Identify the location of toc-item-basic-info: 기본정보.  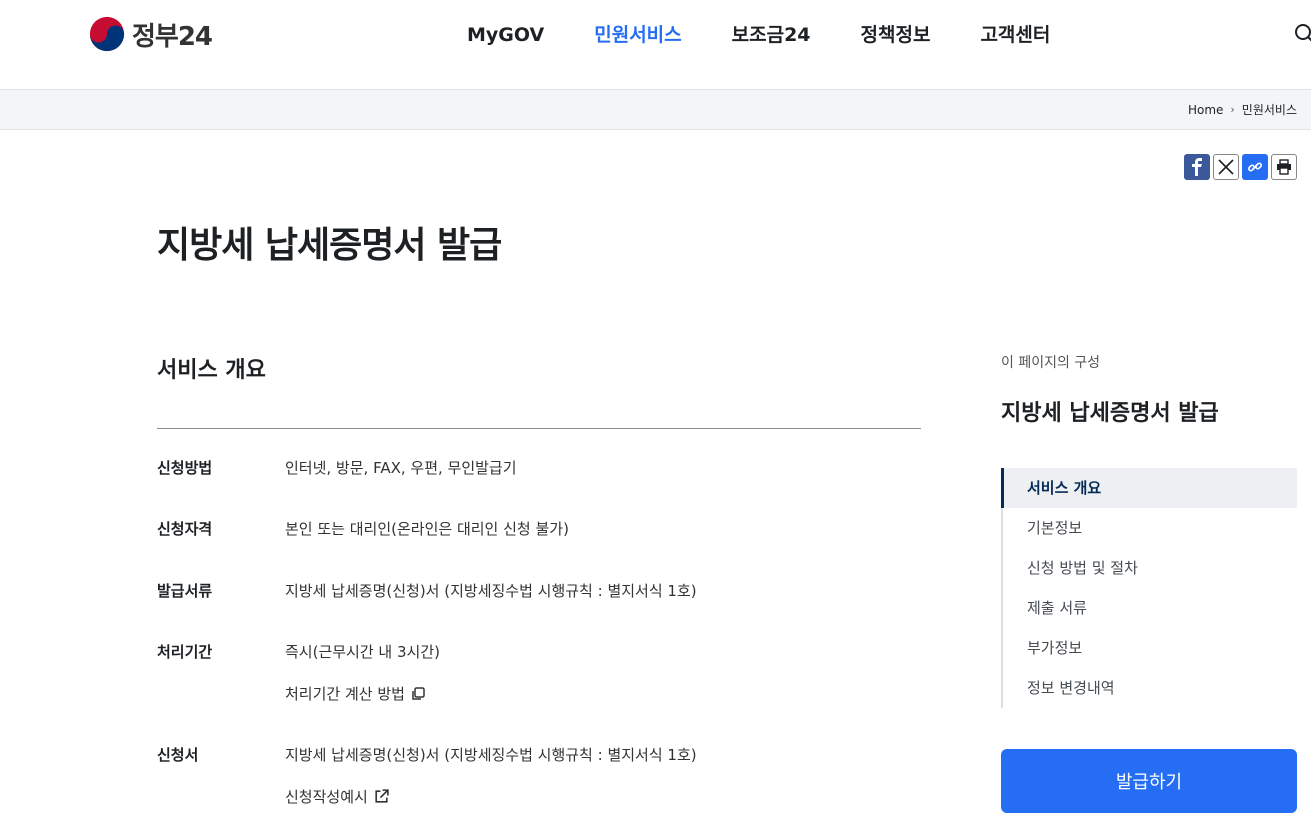
(1150, 528).